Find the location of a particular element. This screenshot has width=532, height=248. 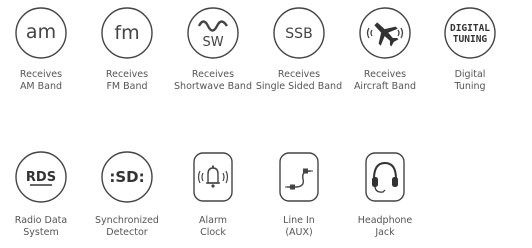

aircraft-icon is located at coordinates (385, 33).